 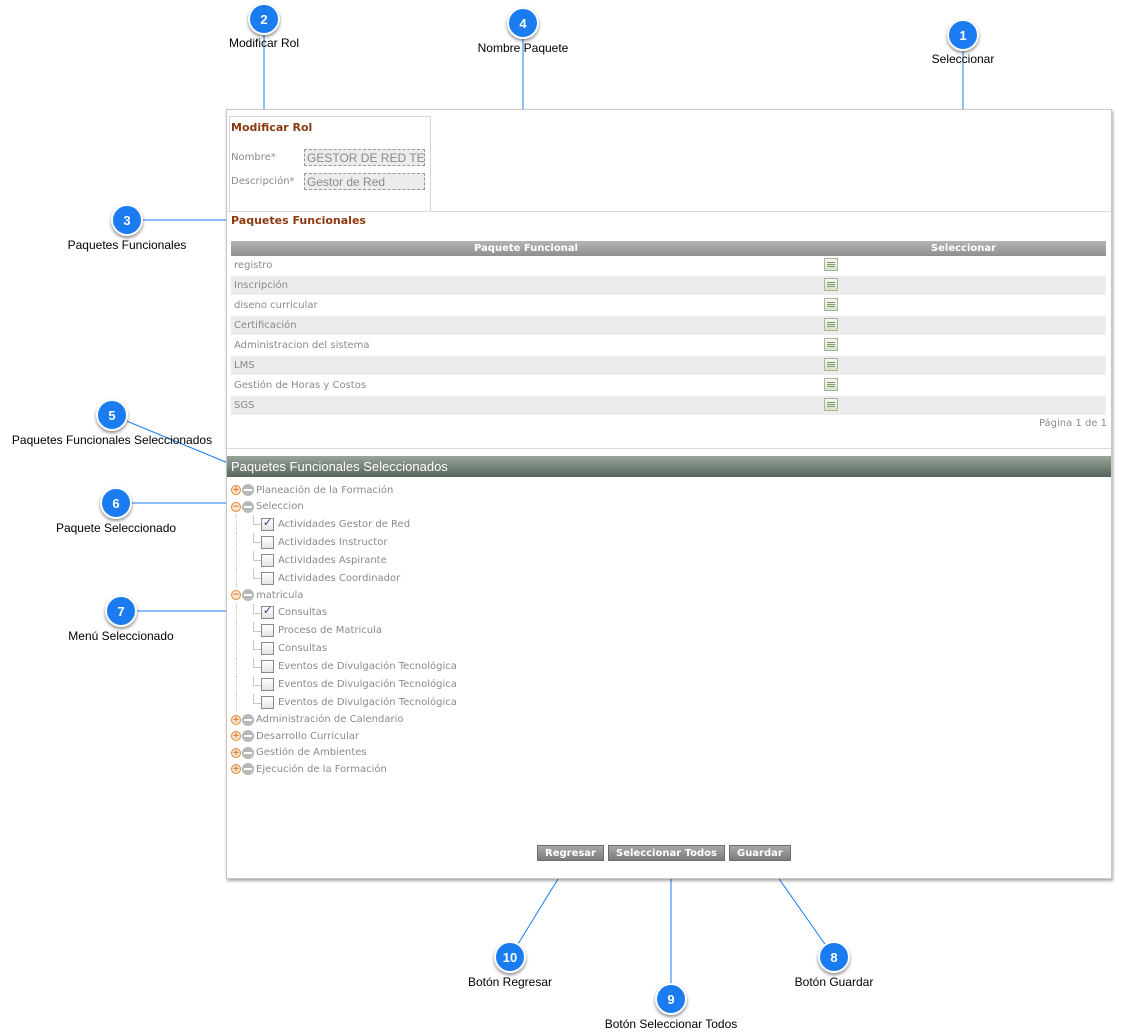 I want to click on tree-item-label: Eventos de Divulgación Tecnológica, so click(x=367, y=684).